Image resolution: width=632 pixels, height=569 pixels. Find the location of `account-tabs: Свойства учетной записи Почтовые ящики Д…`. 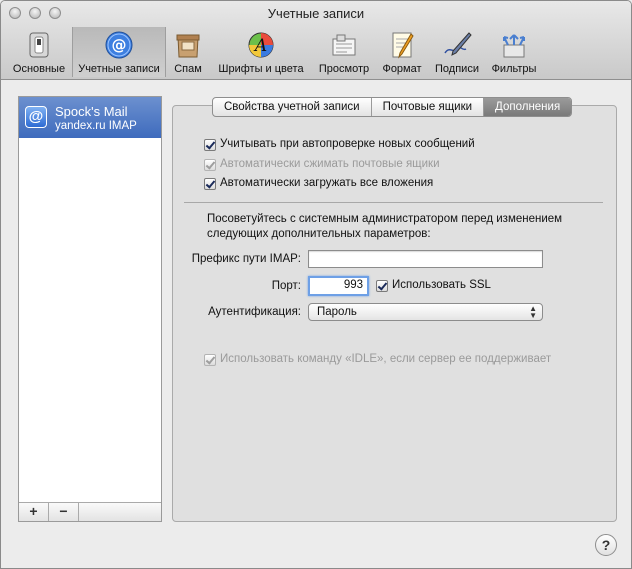

account-tabs: Свойства учетной записи Почтовые ящики Д… is located at coordinates (392, 107).